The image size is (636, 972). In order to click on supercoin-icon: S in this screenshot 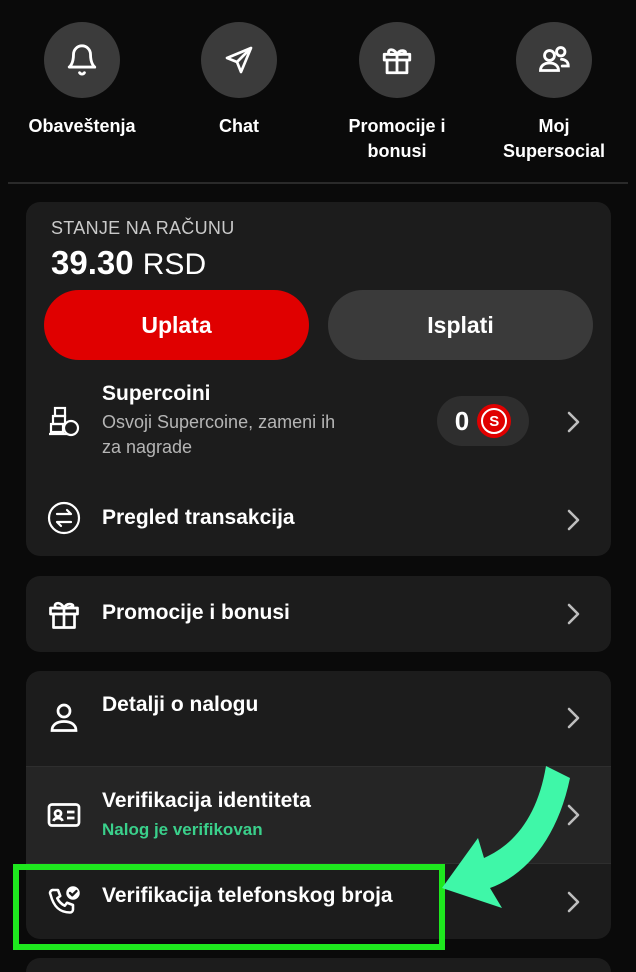, I will do `click(494, 421)`.